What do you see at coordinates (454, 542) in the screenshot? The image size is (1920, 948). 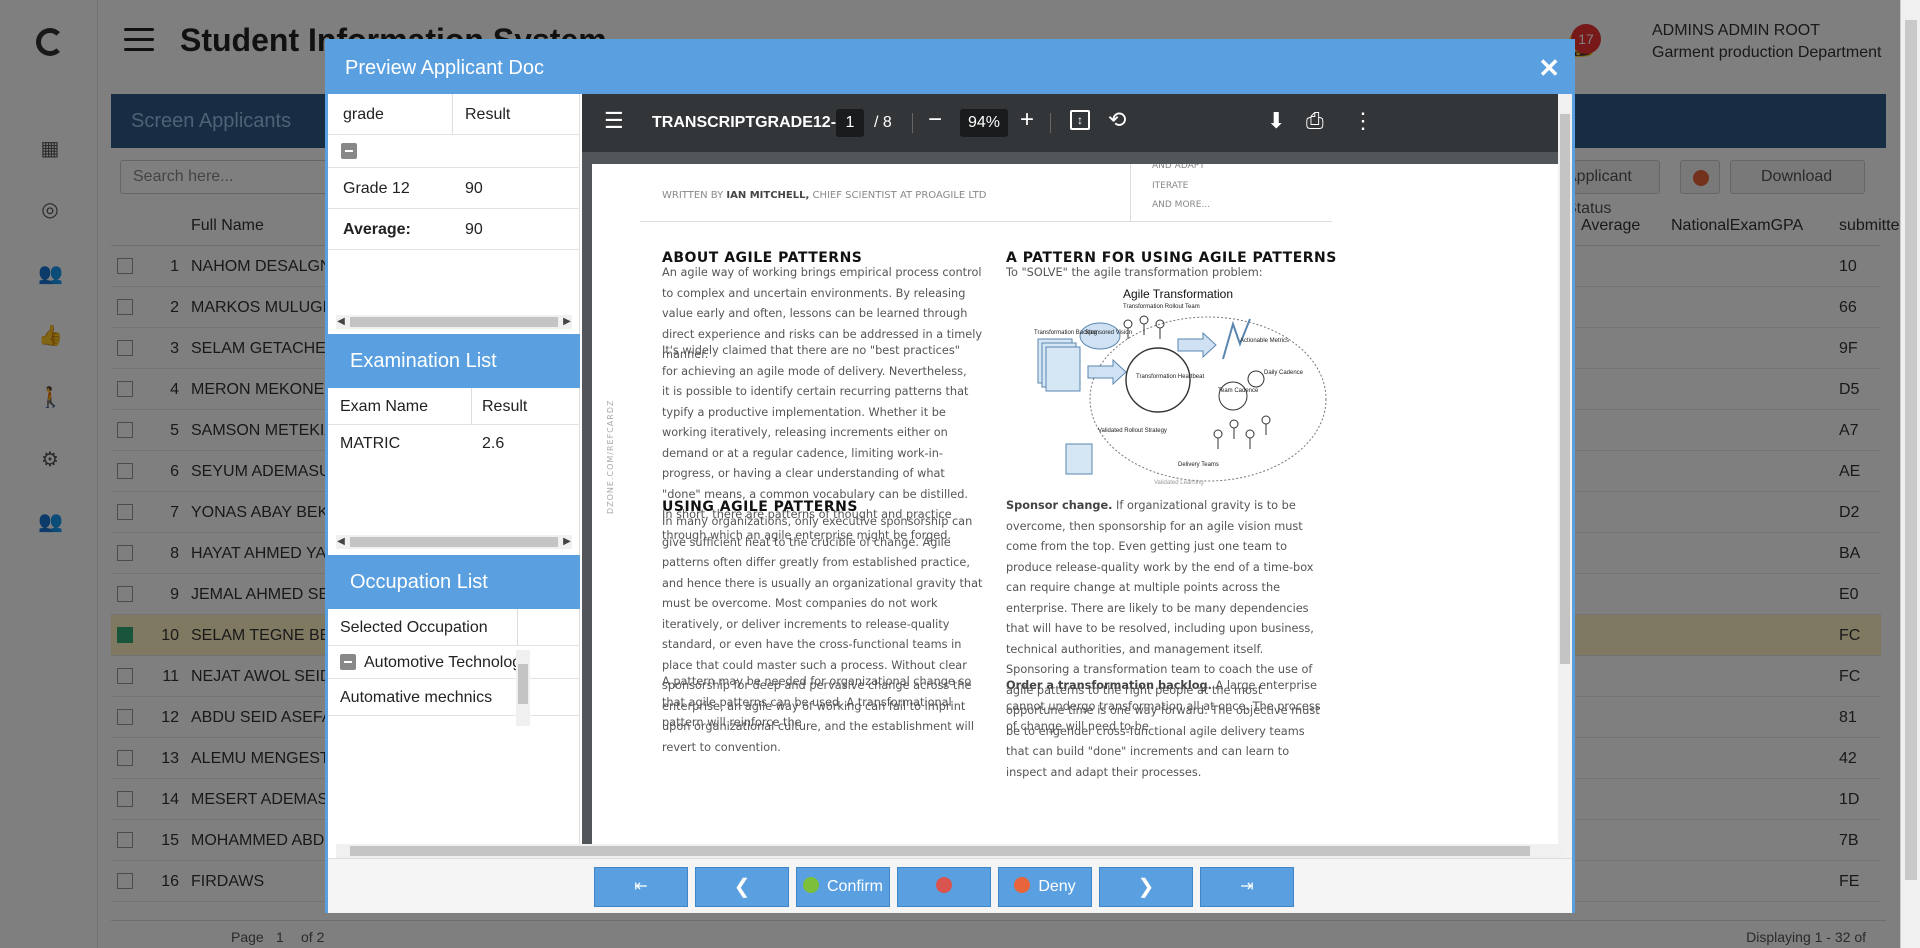 I see `exam-table-scrollbar: ◀ ▶` at bounding box center [454, 542].